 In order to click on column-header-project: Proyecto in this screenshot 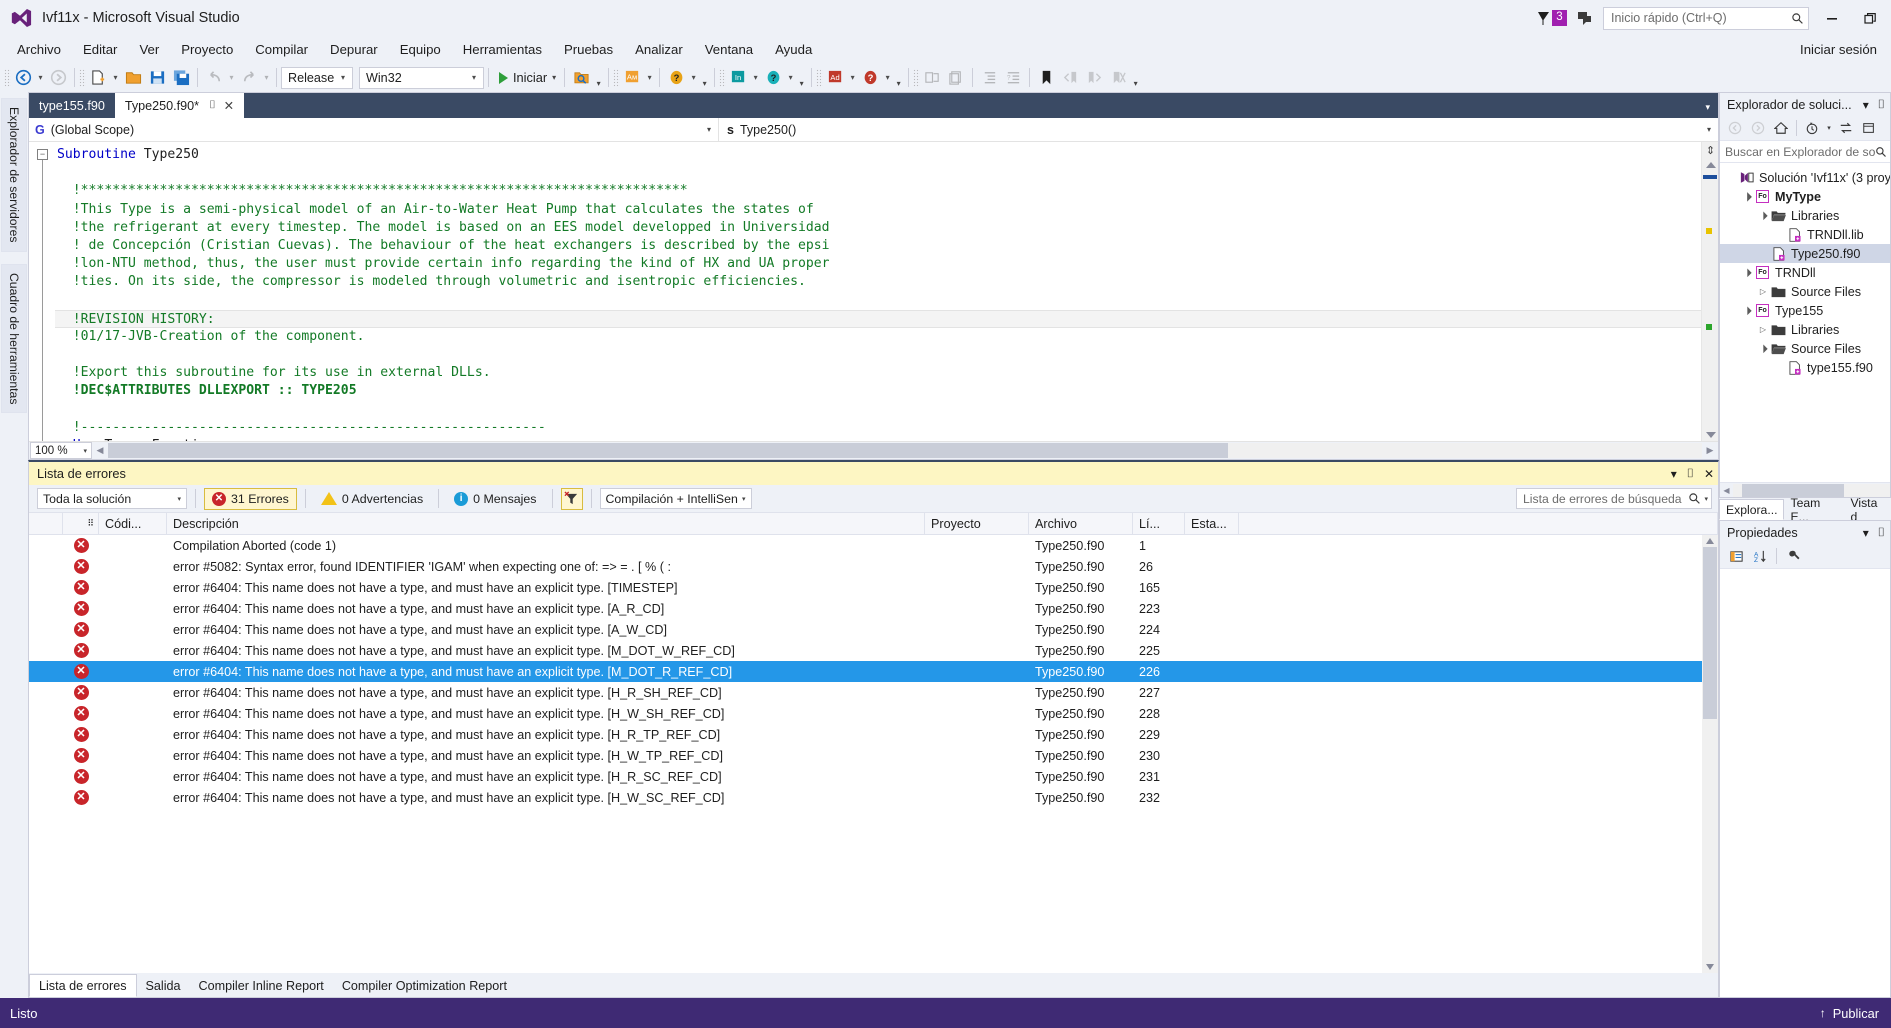, I will do `click(977, 523)`.